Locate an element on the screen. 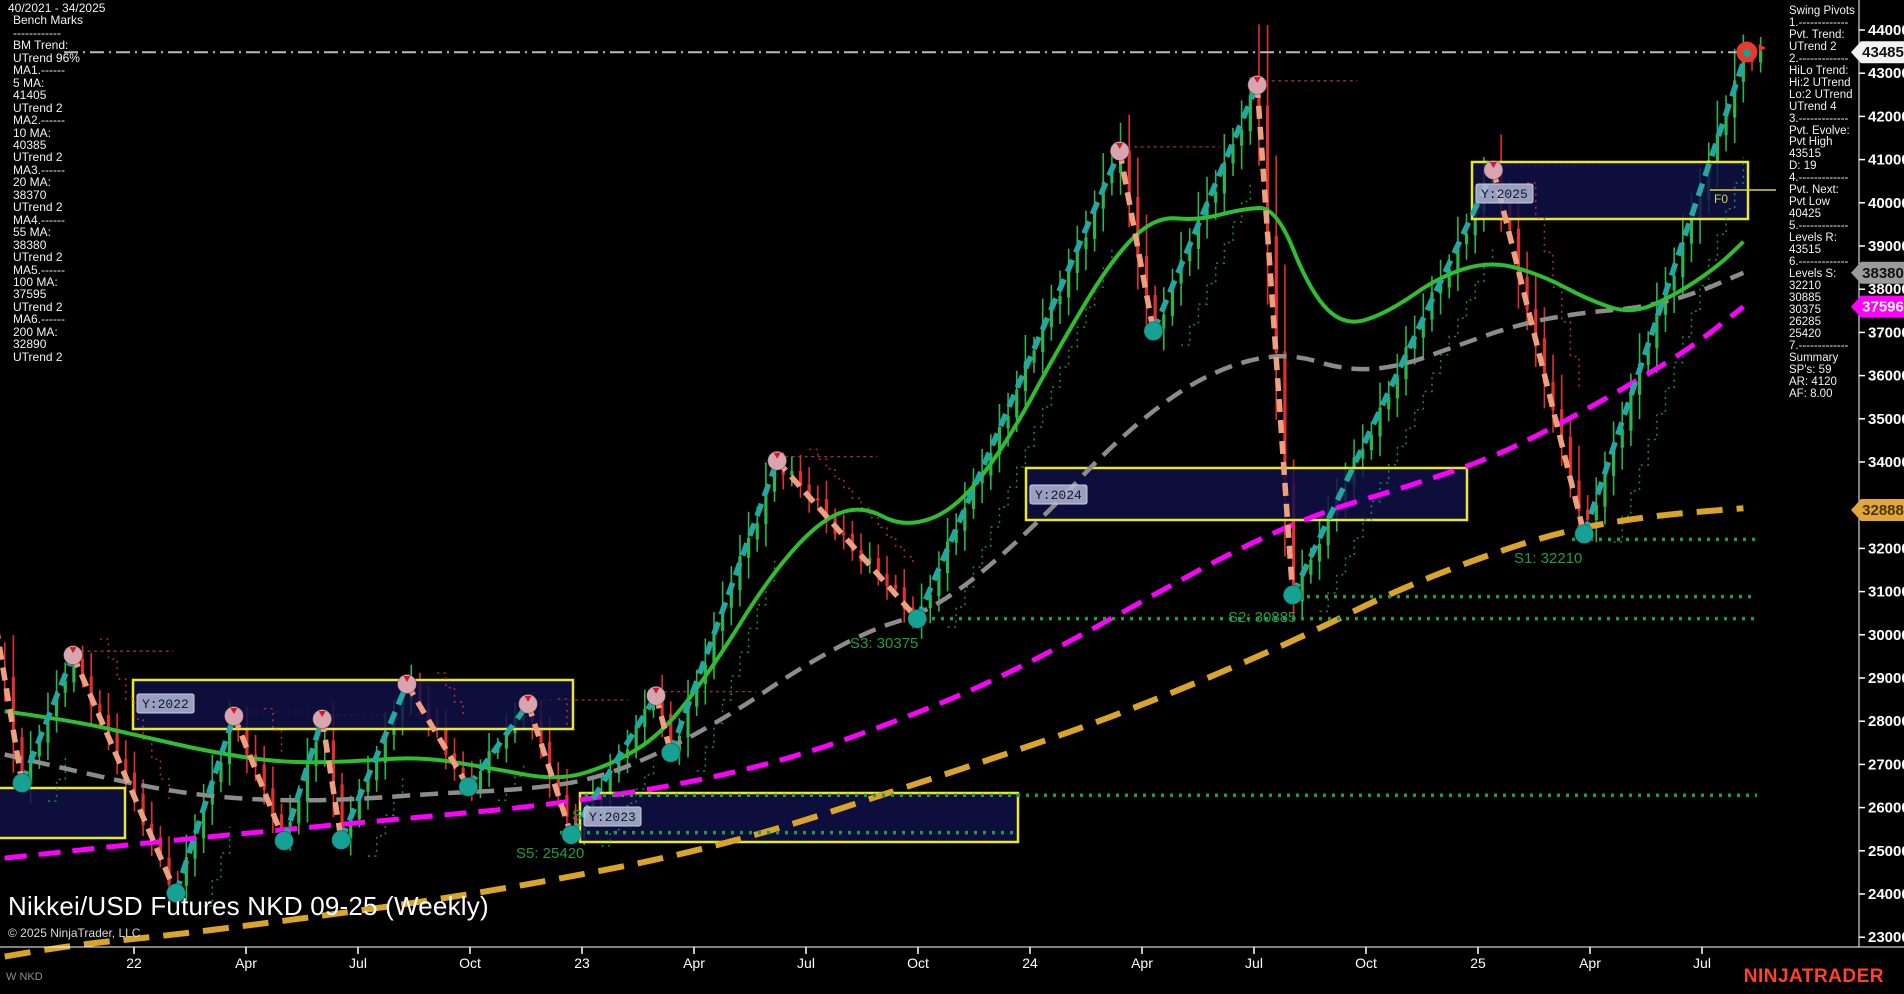 This screenshot has width=1904, height=994. price-axis-label: 32000 is located at coordinates (1886, 548).